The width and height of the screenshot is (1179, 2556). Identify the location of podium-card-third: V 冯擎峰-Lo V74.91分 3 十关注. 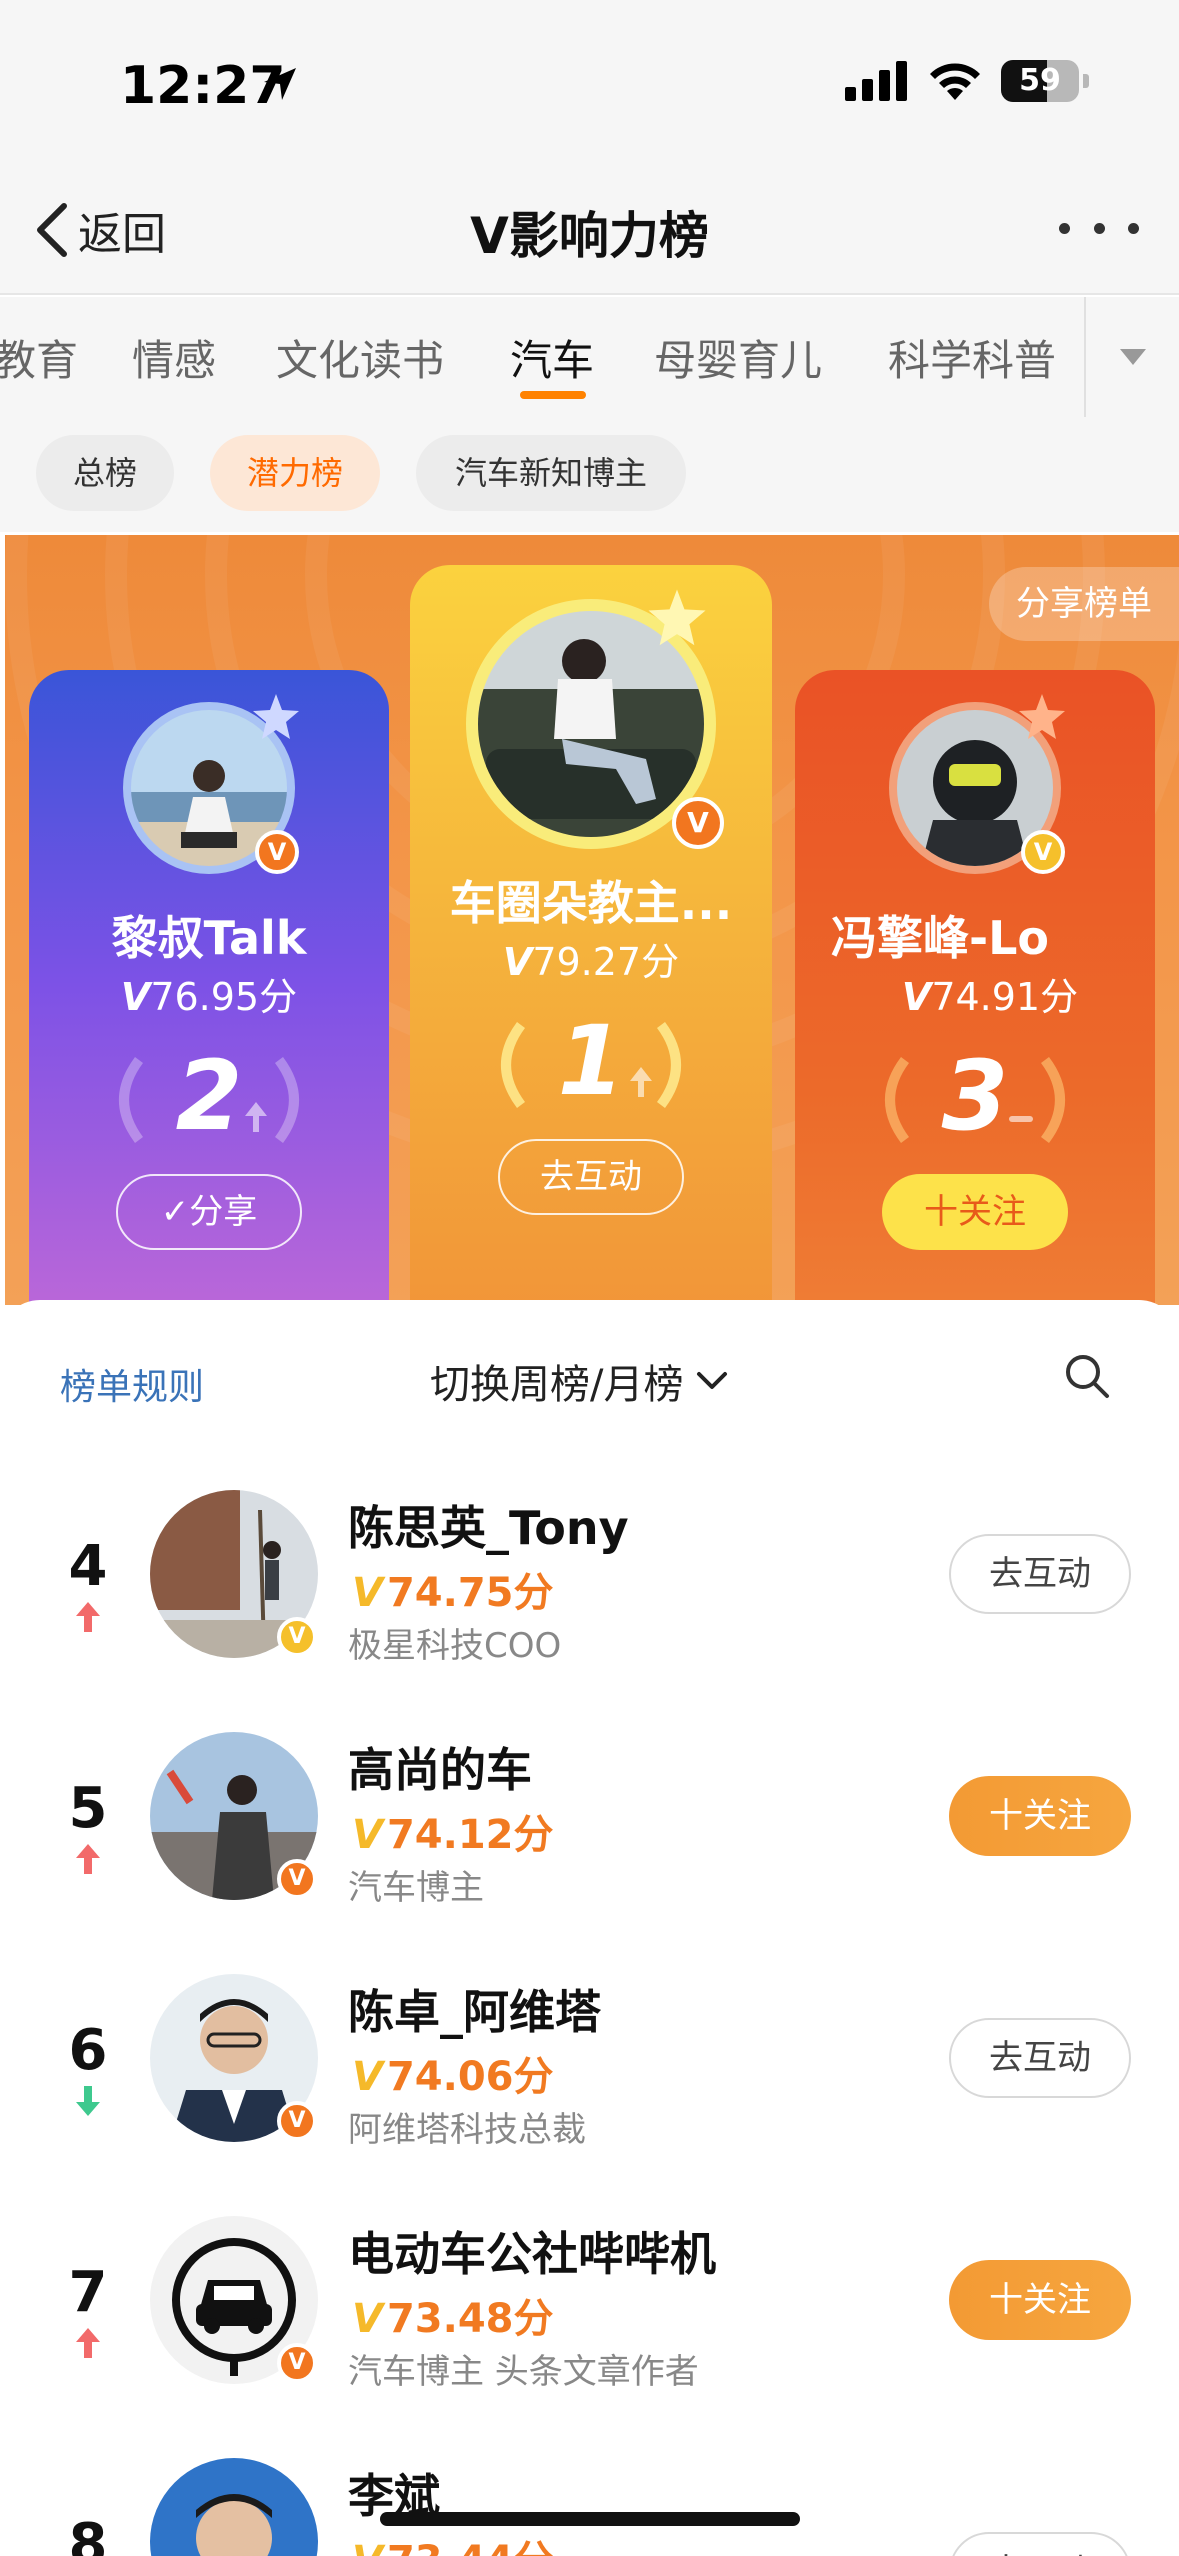
(975, 987).